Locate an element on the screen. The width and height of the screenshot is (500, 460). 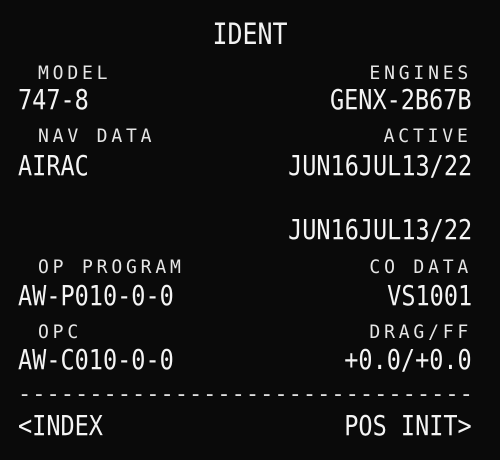
pos-init-button: POS INIT> is located at coordinates (408, 426).